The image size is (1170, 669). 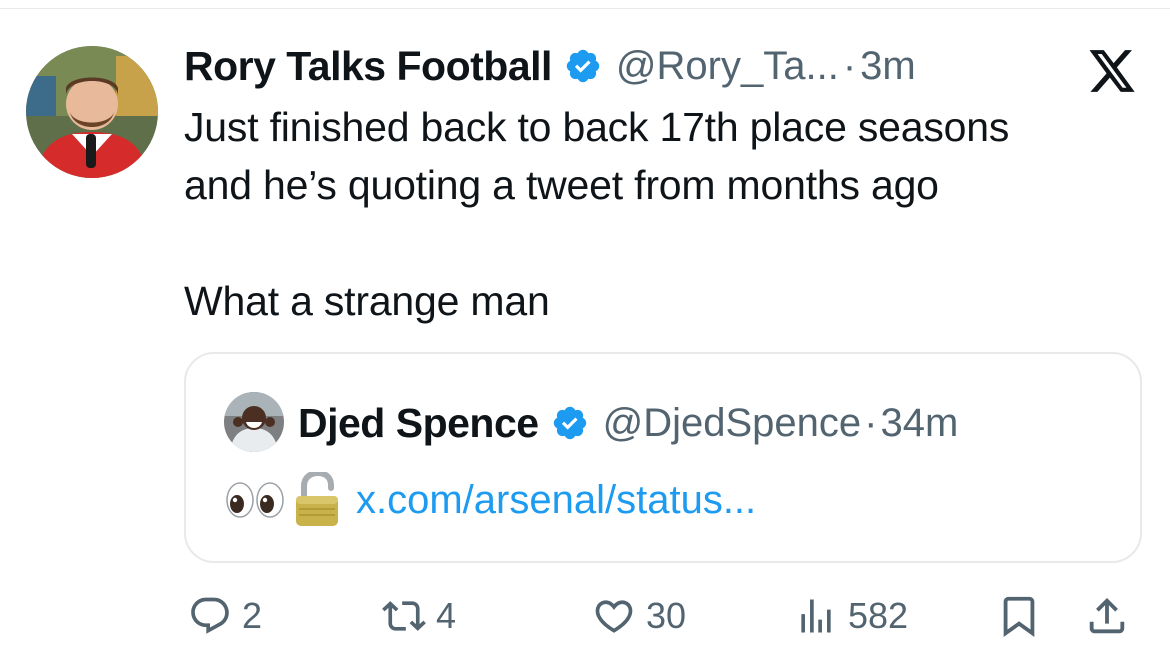 I want to click on reply-icon, so click(x=210, y=616).